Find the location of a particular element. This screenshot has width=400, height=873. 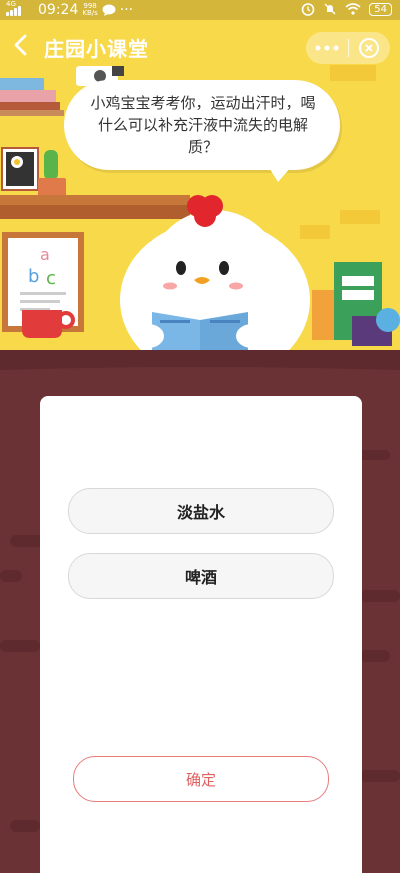

status-left: 4G 09:24 998 KB/s ··· is located at coordinates (70, 9).